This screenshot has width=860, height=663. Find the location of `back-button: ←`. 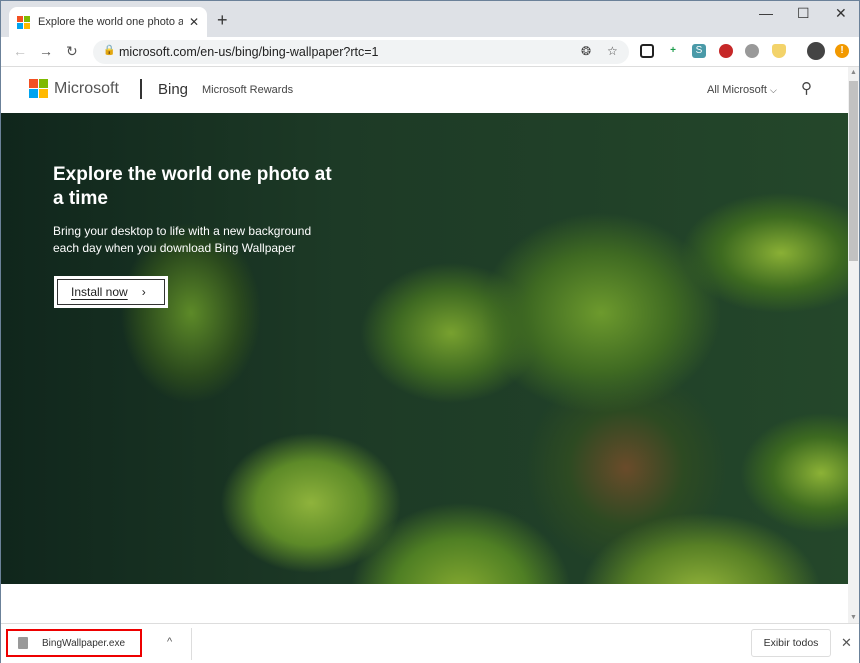

back-button: ← is located at coordinates (20, 51).